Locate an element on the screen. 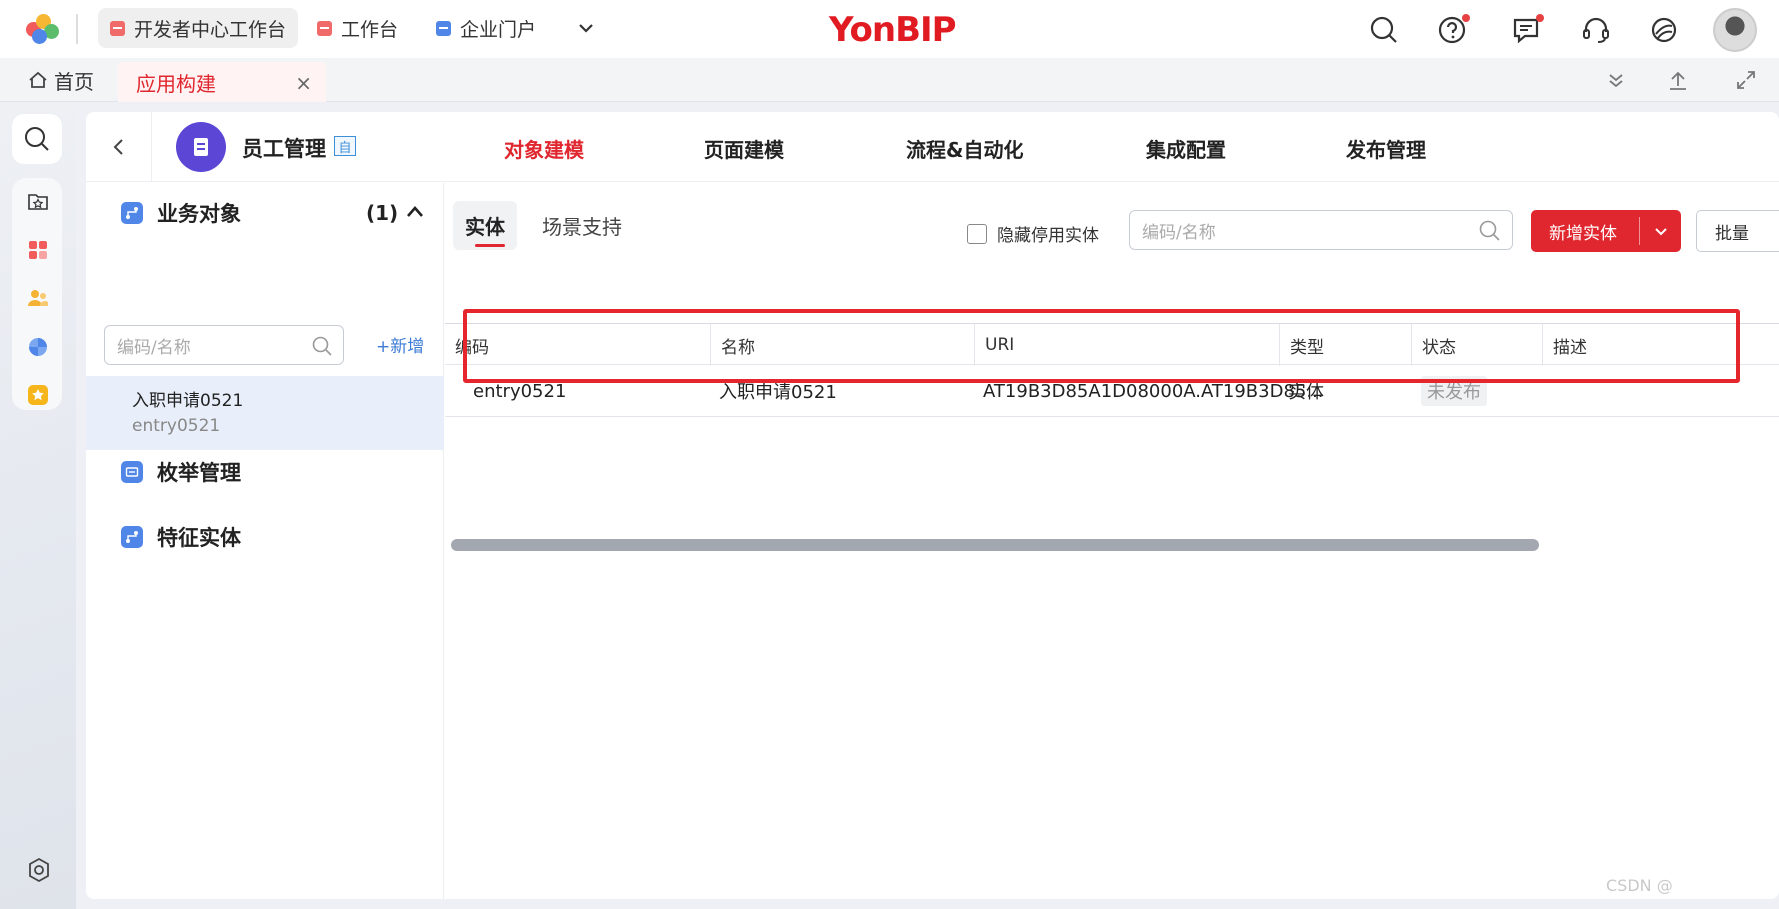  upload-icon is located at coordinates (1678, 80).